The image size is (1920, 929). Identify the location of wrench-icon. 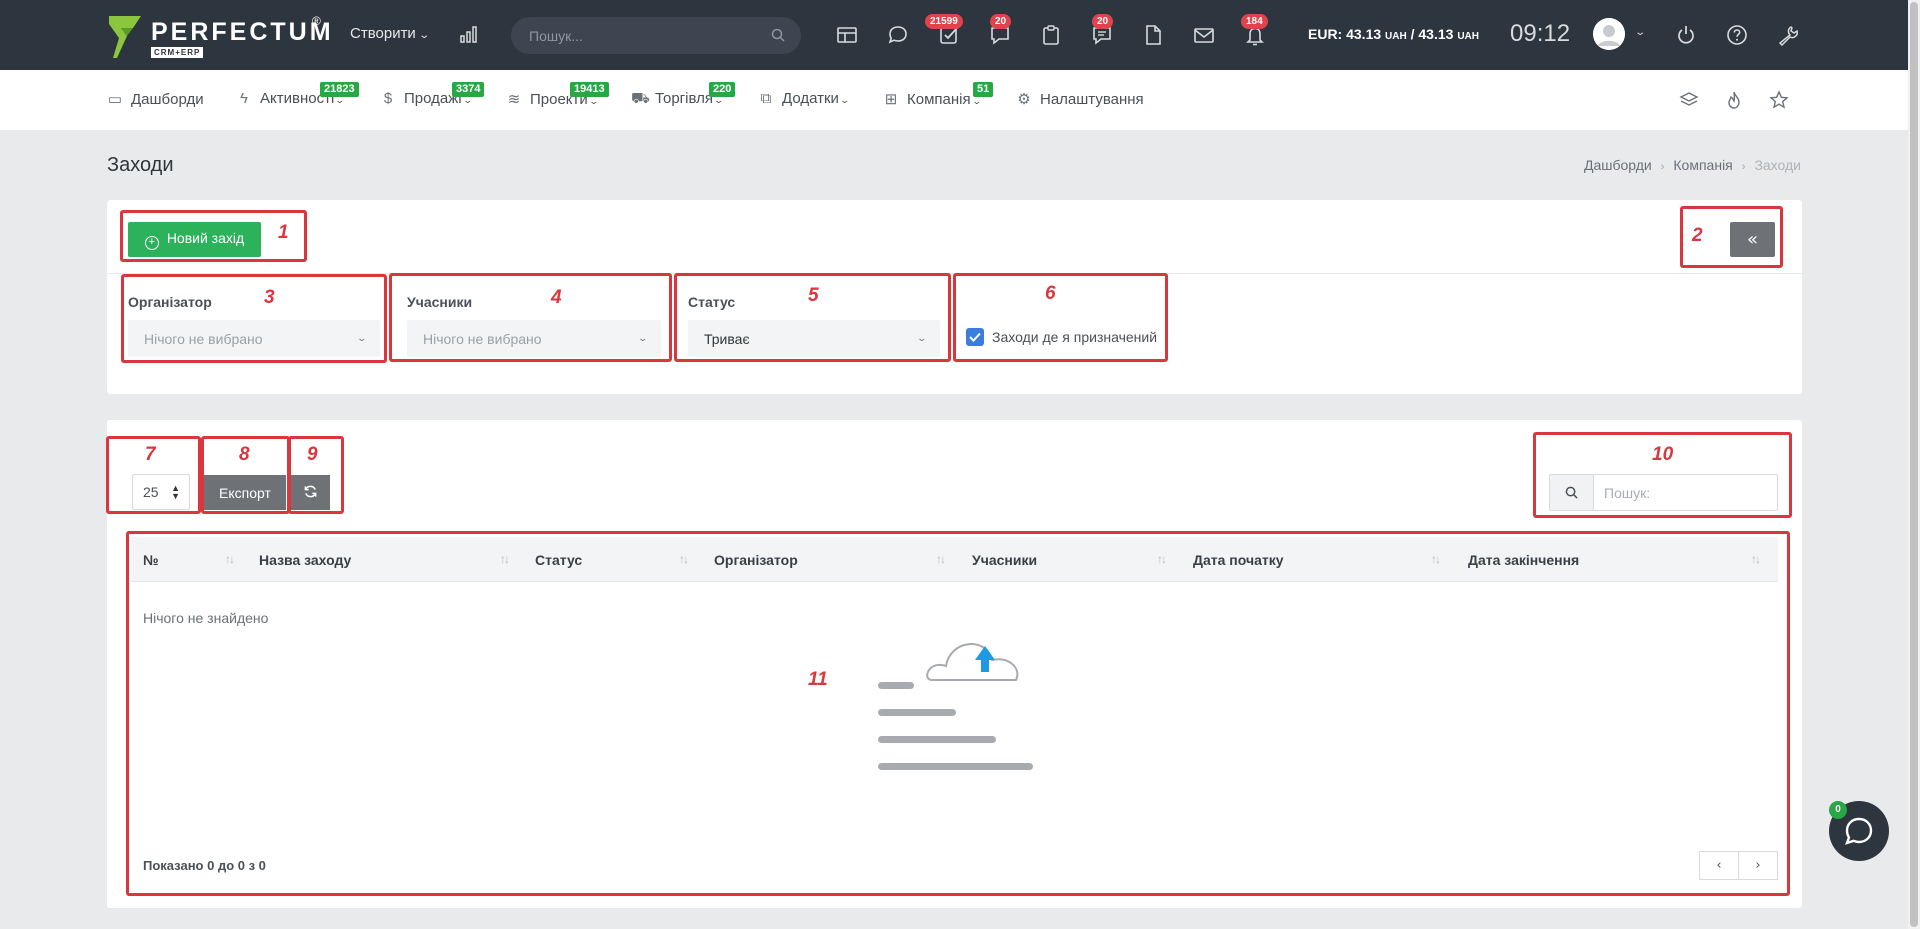
(1788, 35).